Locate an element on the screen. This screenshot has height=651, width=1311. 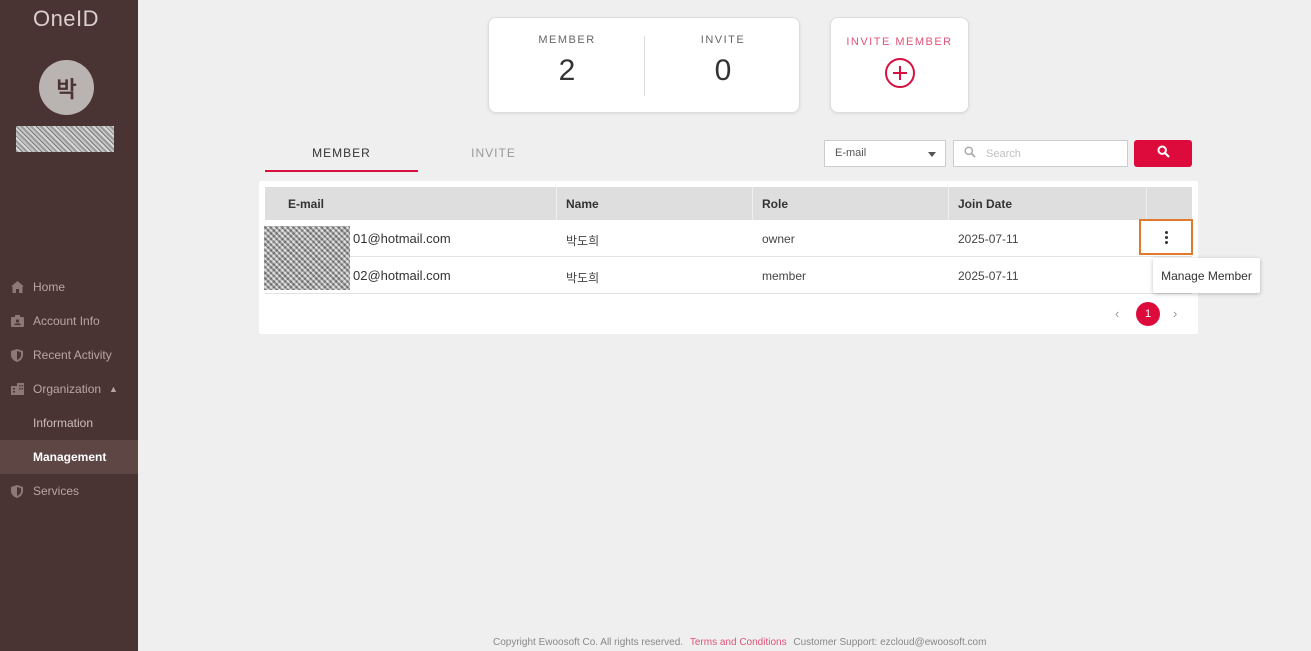
sidebar-item-management: Management is located at coordinates (69, 457).